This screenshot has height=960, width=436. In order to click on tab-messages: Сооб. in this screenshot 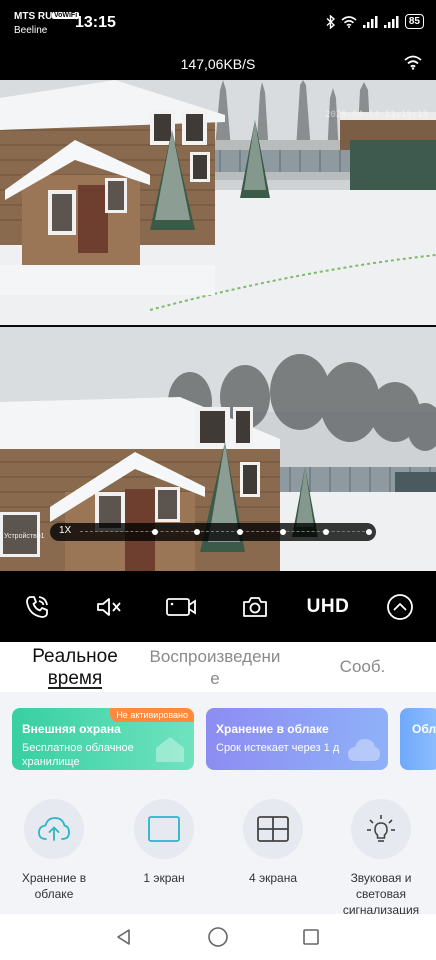, I will do `click(362, 667)`.